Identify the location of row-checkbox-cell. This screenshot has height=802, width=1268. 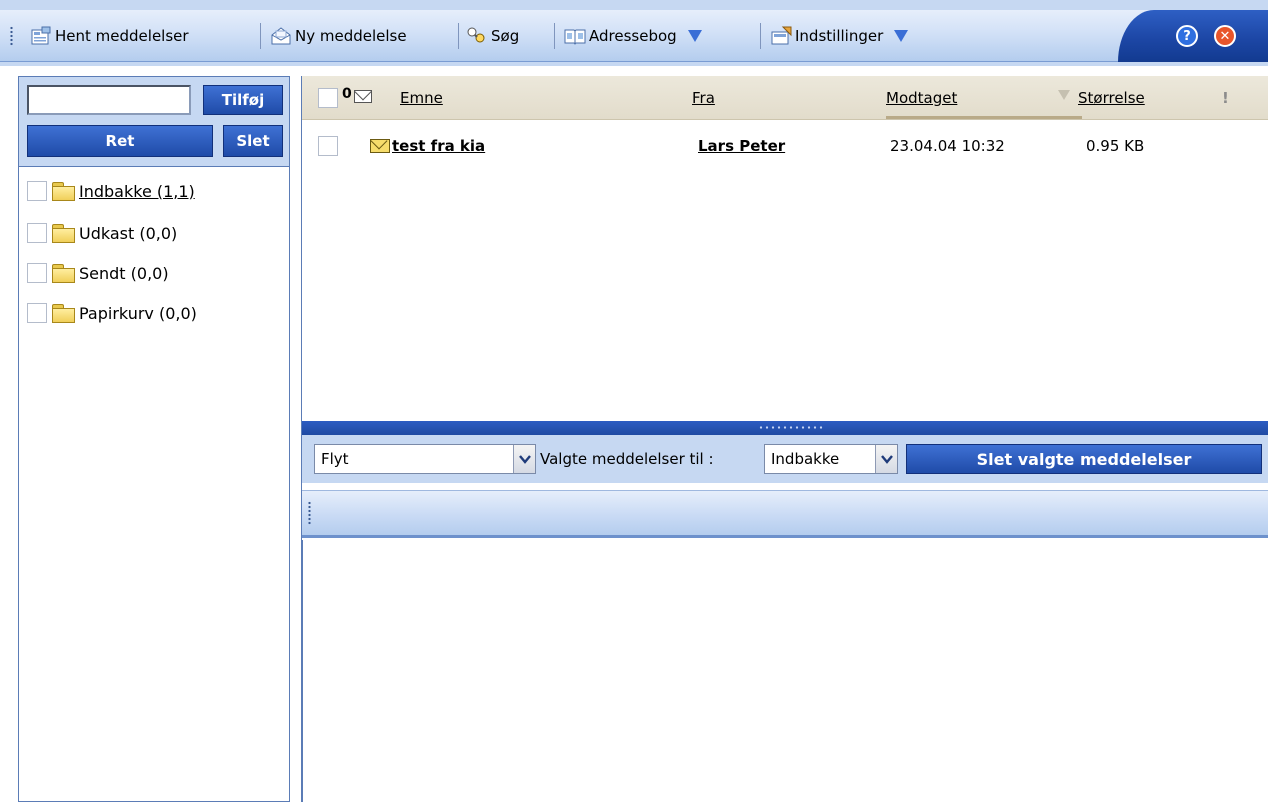
(328, 146).